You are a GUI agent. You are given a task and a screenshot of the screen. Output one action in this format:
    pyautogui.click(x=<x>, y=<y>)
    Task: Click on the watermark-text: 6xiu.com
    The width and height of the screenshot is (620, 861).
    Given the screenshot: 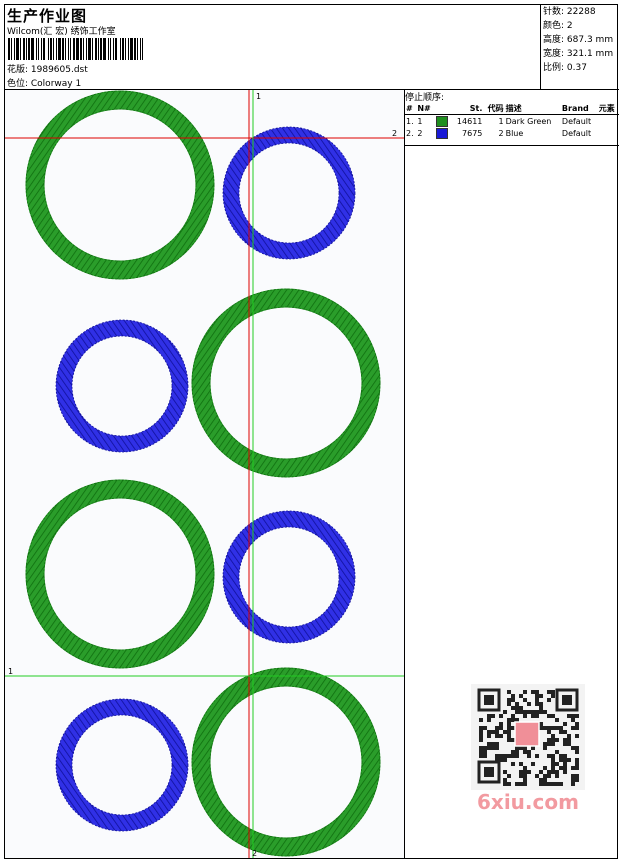 What is the action you would take?
    pyautogui.click(x=528, y=802)
    